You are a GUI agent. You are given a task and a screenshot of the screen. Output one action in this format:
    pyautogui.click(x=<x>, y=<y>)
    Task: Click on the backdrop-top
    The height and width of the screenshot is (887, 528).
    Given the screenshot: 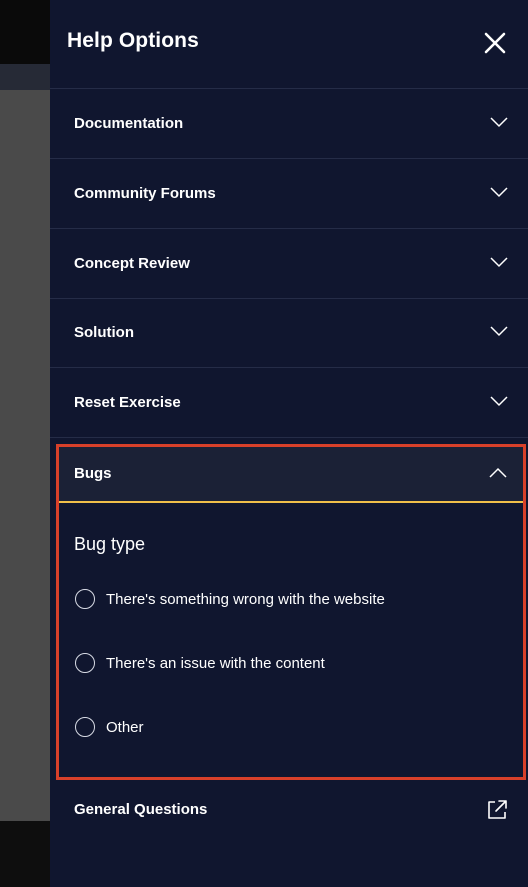 What is the action you would take?
    pyautogui.click(x=25, y=32)
    